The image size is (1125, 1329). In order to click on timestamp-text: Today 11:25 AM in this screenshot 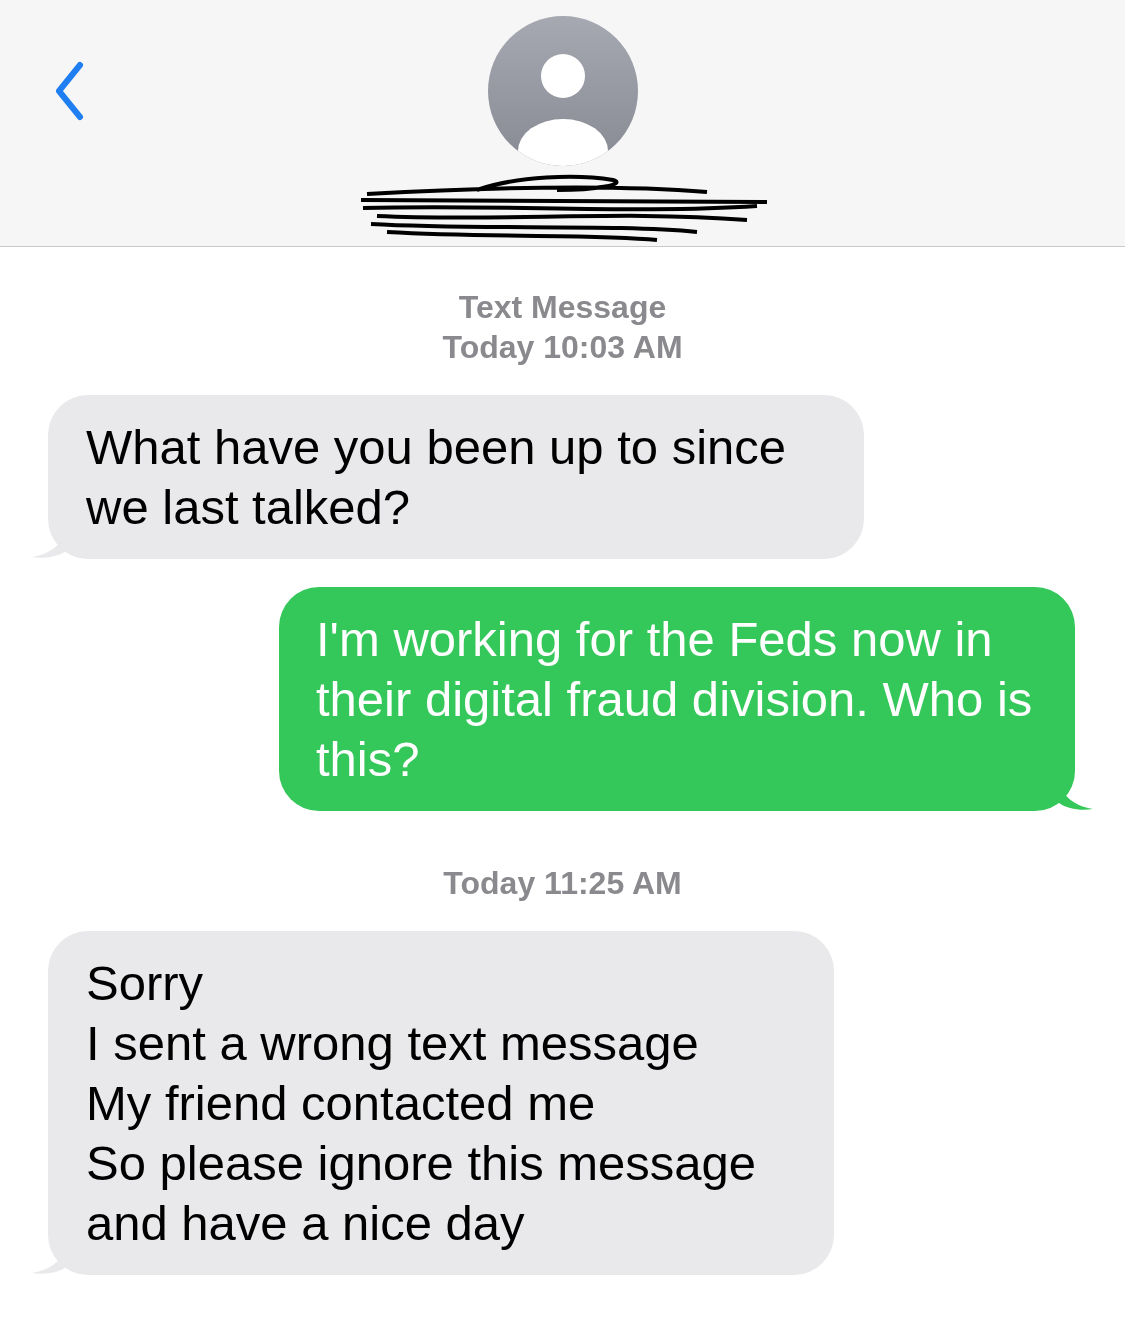, I will do `click(562, 883)`.